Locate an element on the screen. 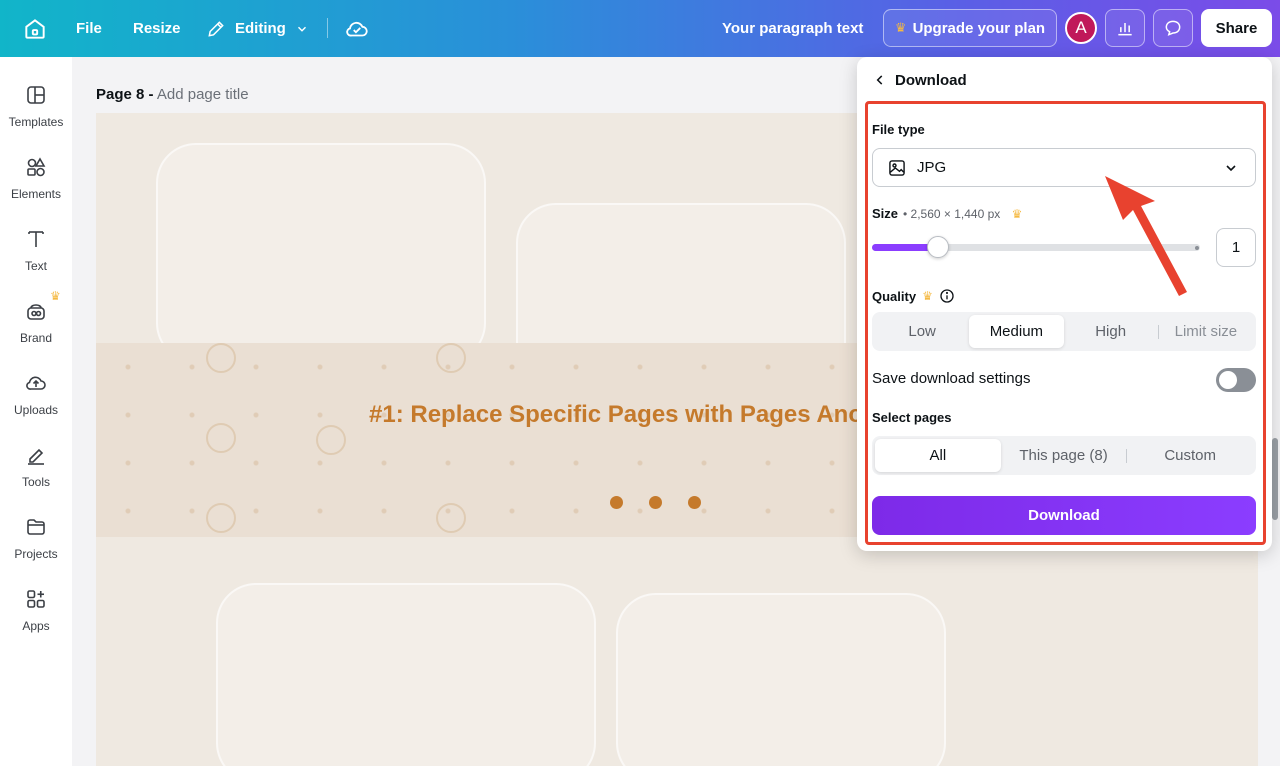 The width and height of the screenshot is (1280, 766). sidebar-label-apps: Apps is located at coordinates (36, 626).